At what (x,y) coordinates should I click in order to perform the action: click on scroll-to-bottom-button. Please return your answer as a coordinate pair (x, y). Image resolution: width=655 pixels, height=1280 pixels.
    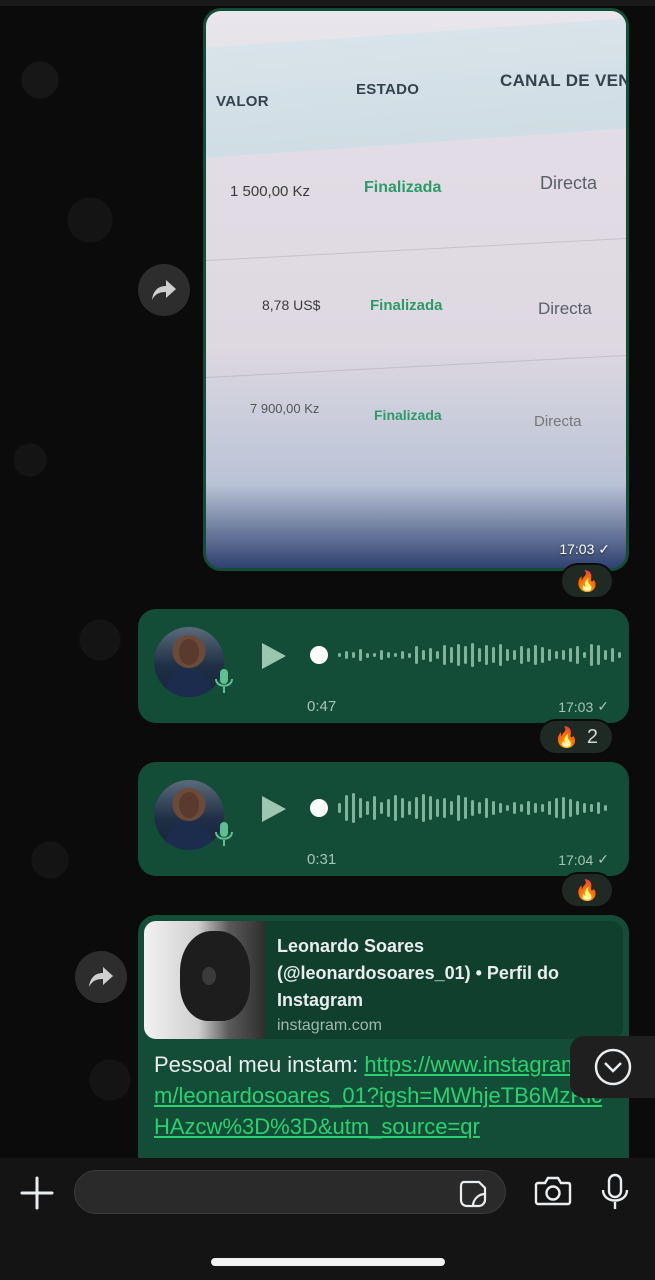
    Looking at the image, I should click on (612, 1067).